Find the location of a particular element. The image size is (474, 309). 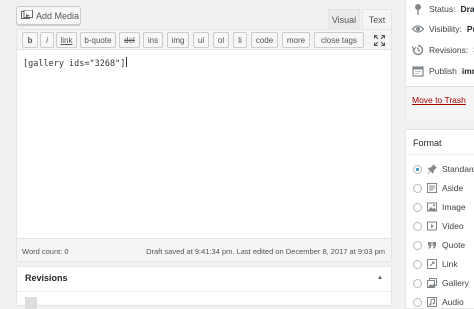

calendar-icon is located at coordinates (418, 71).